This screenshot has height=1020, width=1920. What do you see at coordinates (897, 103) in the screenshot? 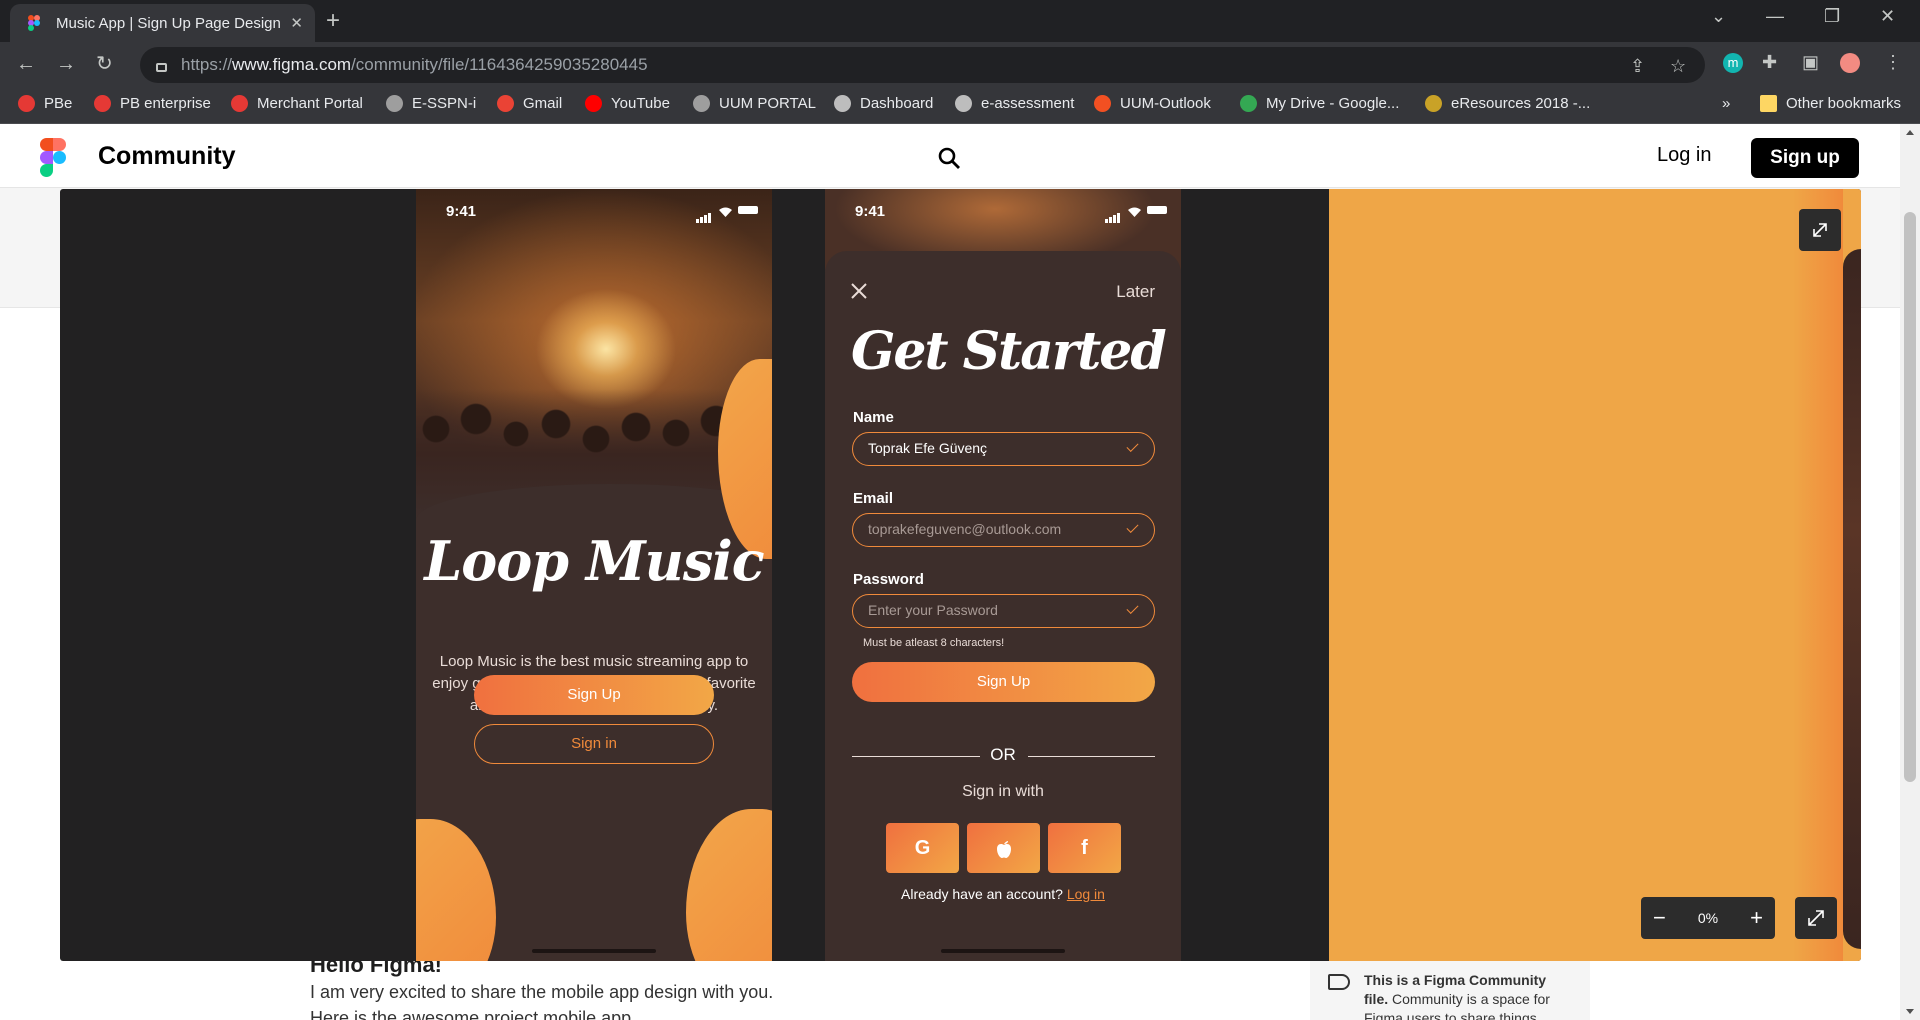
I see `bookmark-label: Dashboard` at bounding box center [897, 103].